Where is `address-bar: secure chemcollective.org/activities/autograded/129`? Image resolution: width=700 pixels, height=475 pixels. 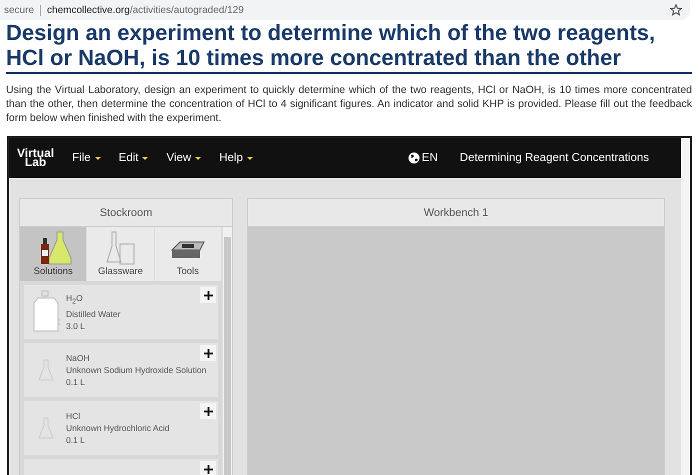 address-bar: secure chemcollective.org/activities/autograded/129 is located at coordinates (345, 10).